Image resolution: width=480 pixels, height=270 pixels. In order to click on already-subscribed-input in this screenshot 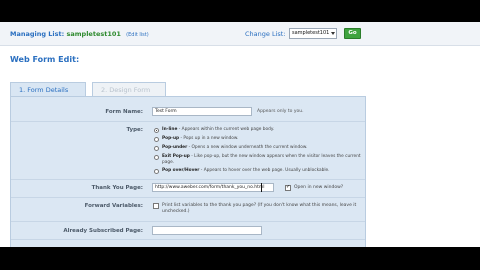, I will do `click(207, 230)`.